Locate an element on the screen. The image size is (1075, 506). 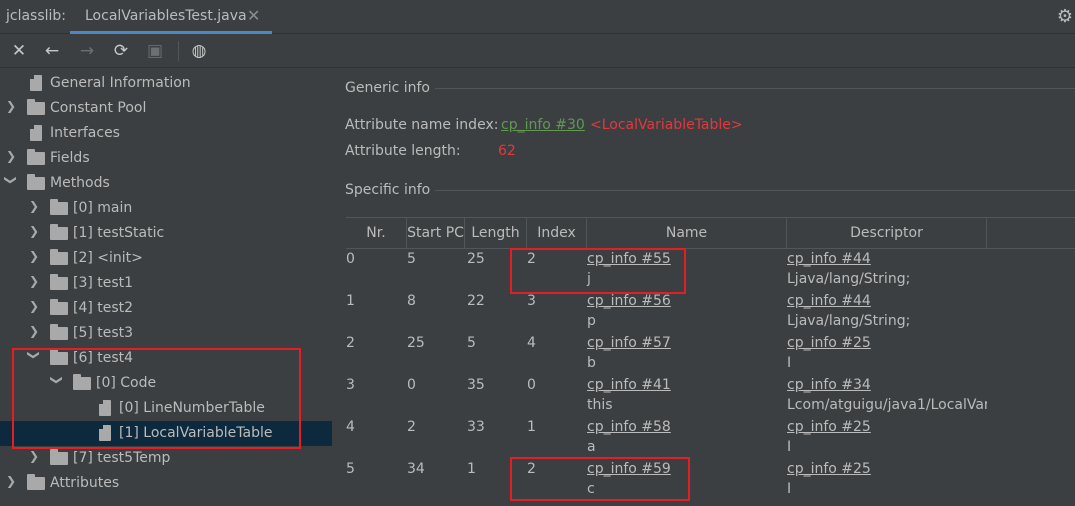
tree-item-label: [1] testStatic is located at coordinates (119, 233).